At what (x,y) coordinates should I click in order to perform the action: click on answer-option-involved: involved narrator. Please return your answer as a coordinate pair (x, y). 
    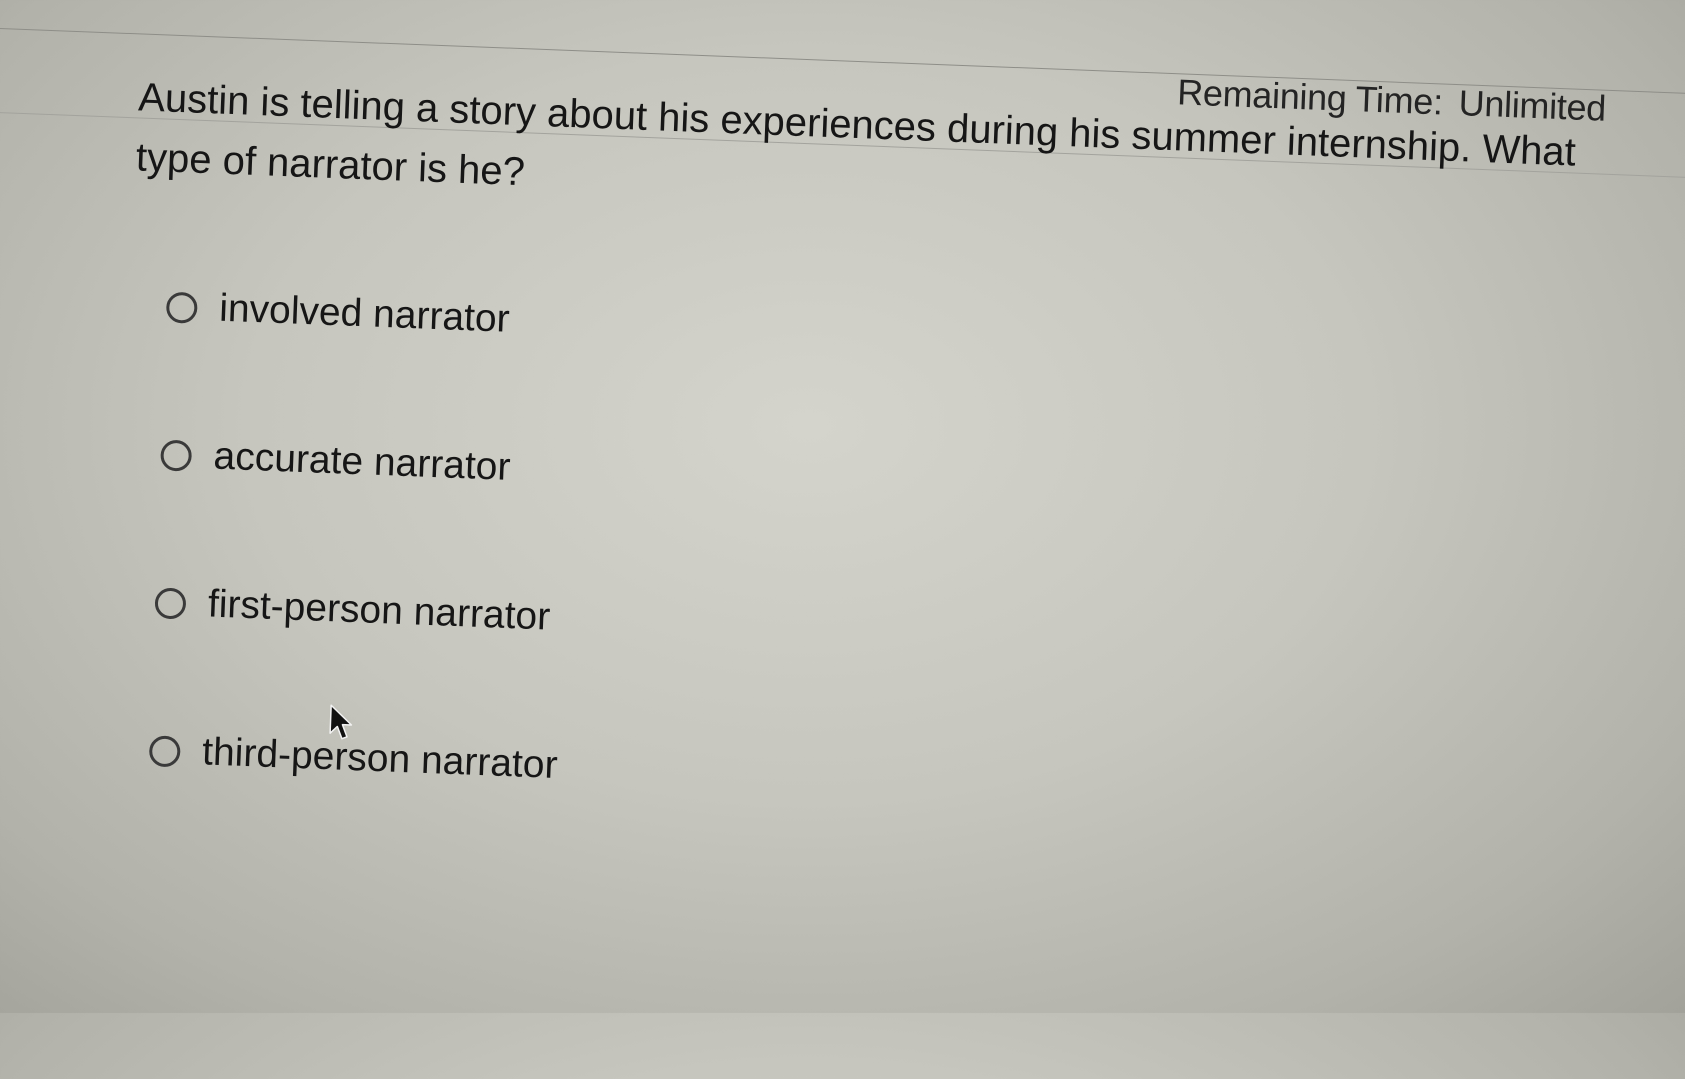
    Looking at the image, I should click on (370, 315).